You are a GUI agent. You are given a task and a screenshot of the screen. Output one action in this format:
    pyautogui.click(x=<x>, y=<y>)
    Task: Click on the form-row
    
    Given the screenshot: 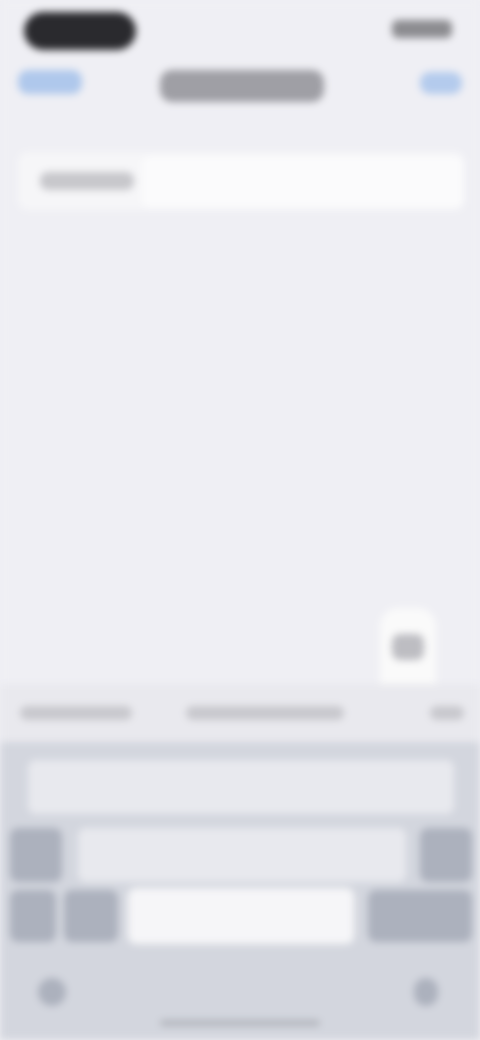 What is the action you would take?
    pyautogui.click(x=241, y=181)
    